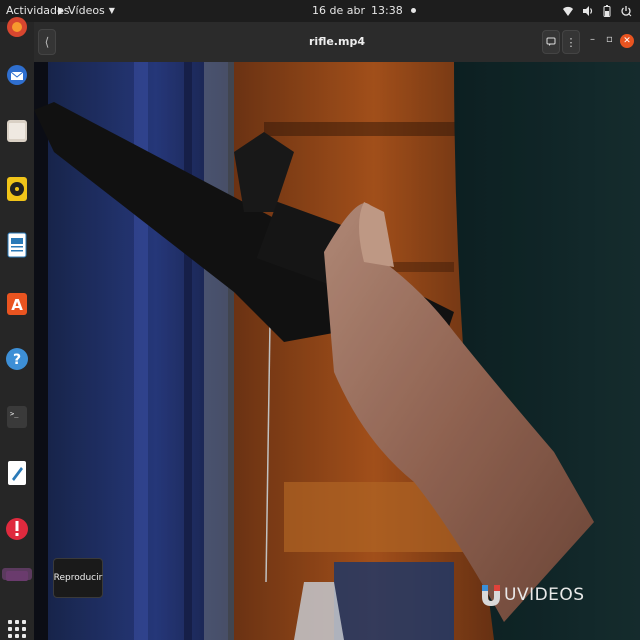 The width and height of the screenshot is (640, 640). What do you see at coordinates (387, 10) in the screenshot?
I see `clock-time: 13:38` at bounding box center [387, 10].